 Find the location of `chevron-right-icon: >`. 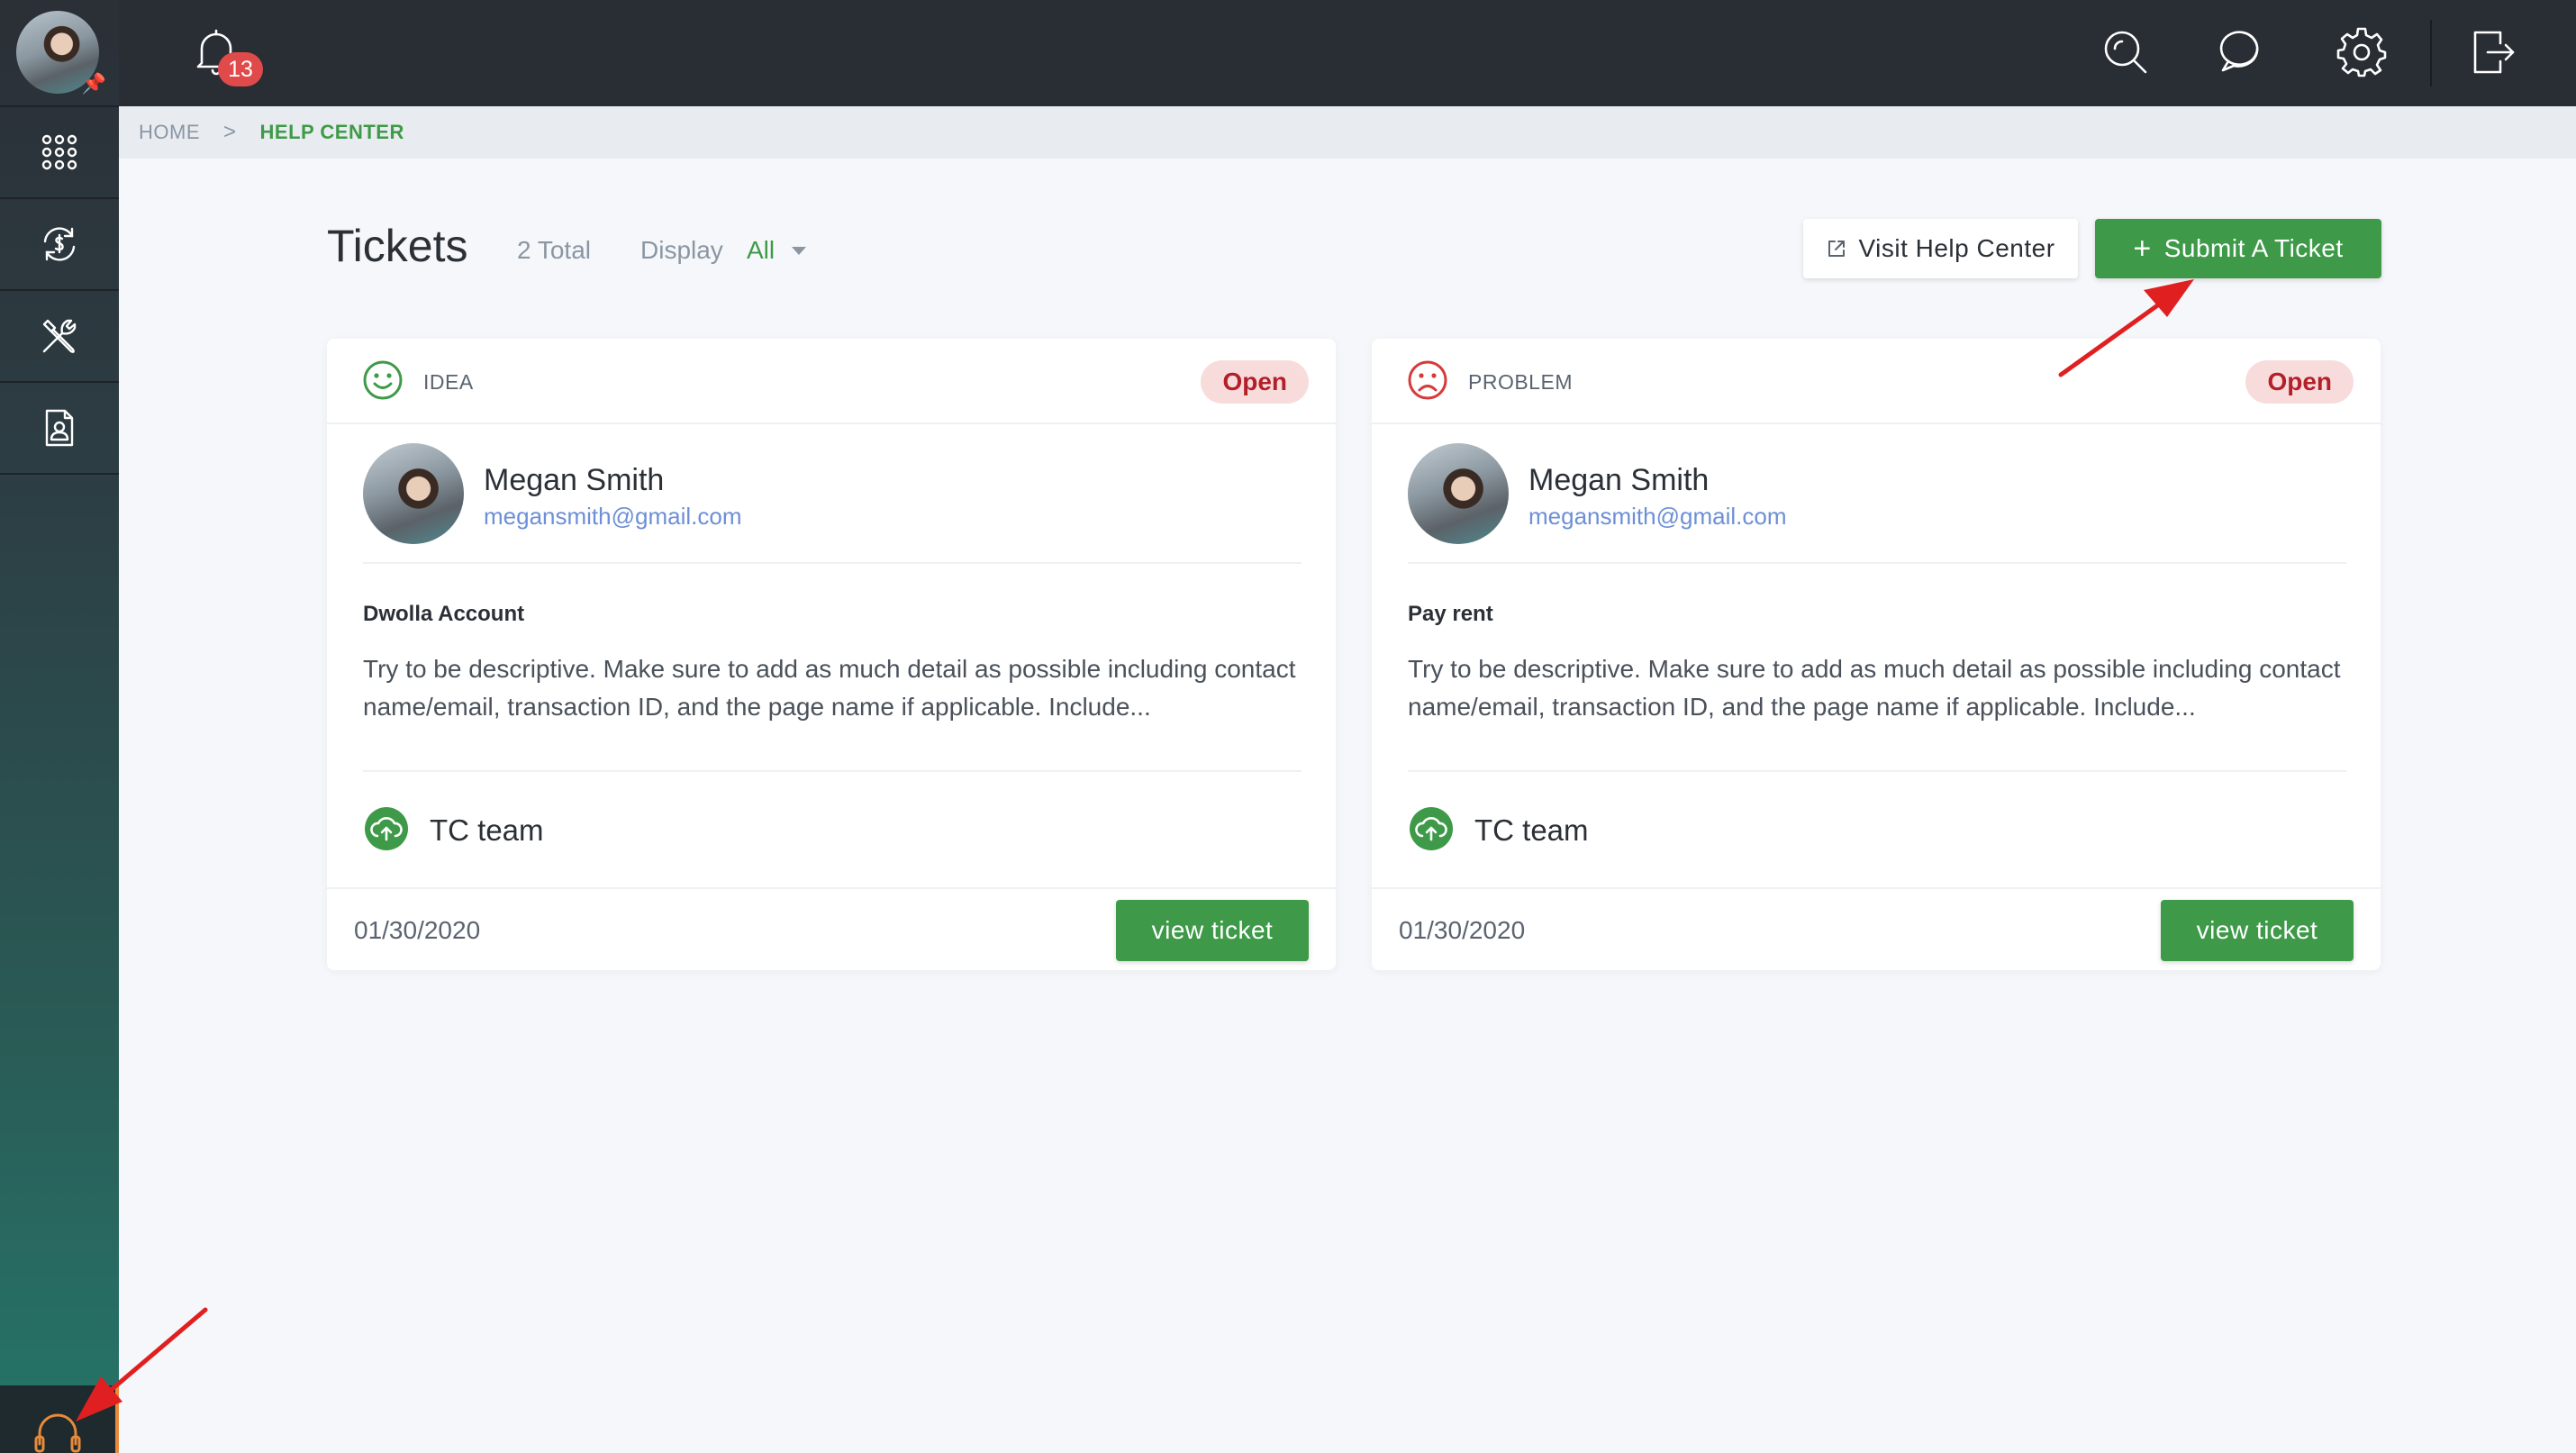

chevron-right-icon: > is located at coordinates (230, 132).